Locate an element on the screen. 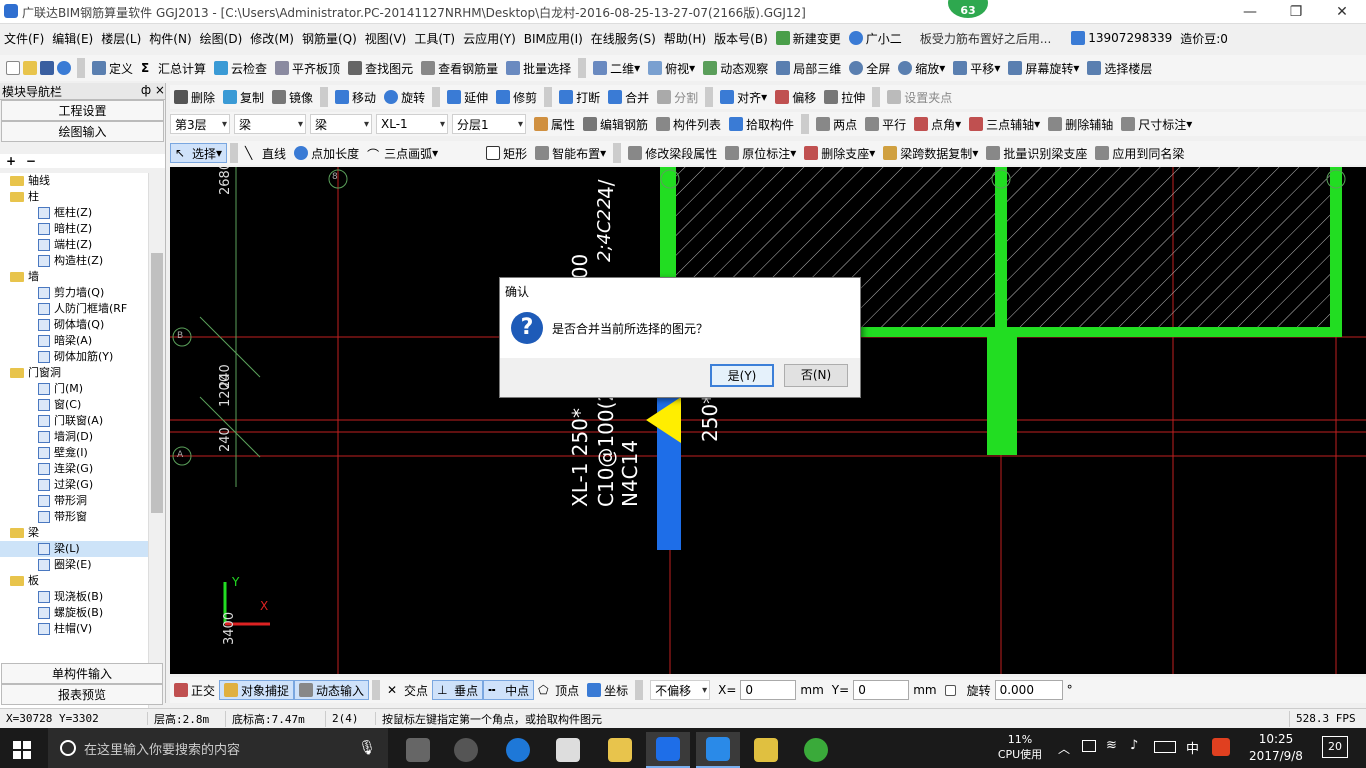  tb-select-floor: 选择楼层 is located at coordinates (1119, 68).